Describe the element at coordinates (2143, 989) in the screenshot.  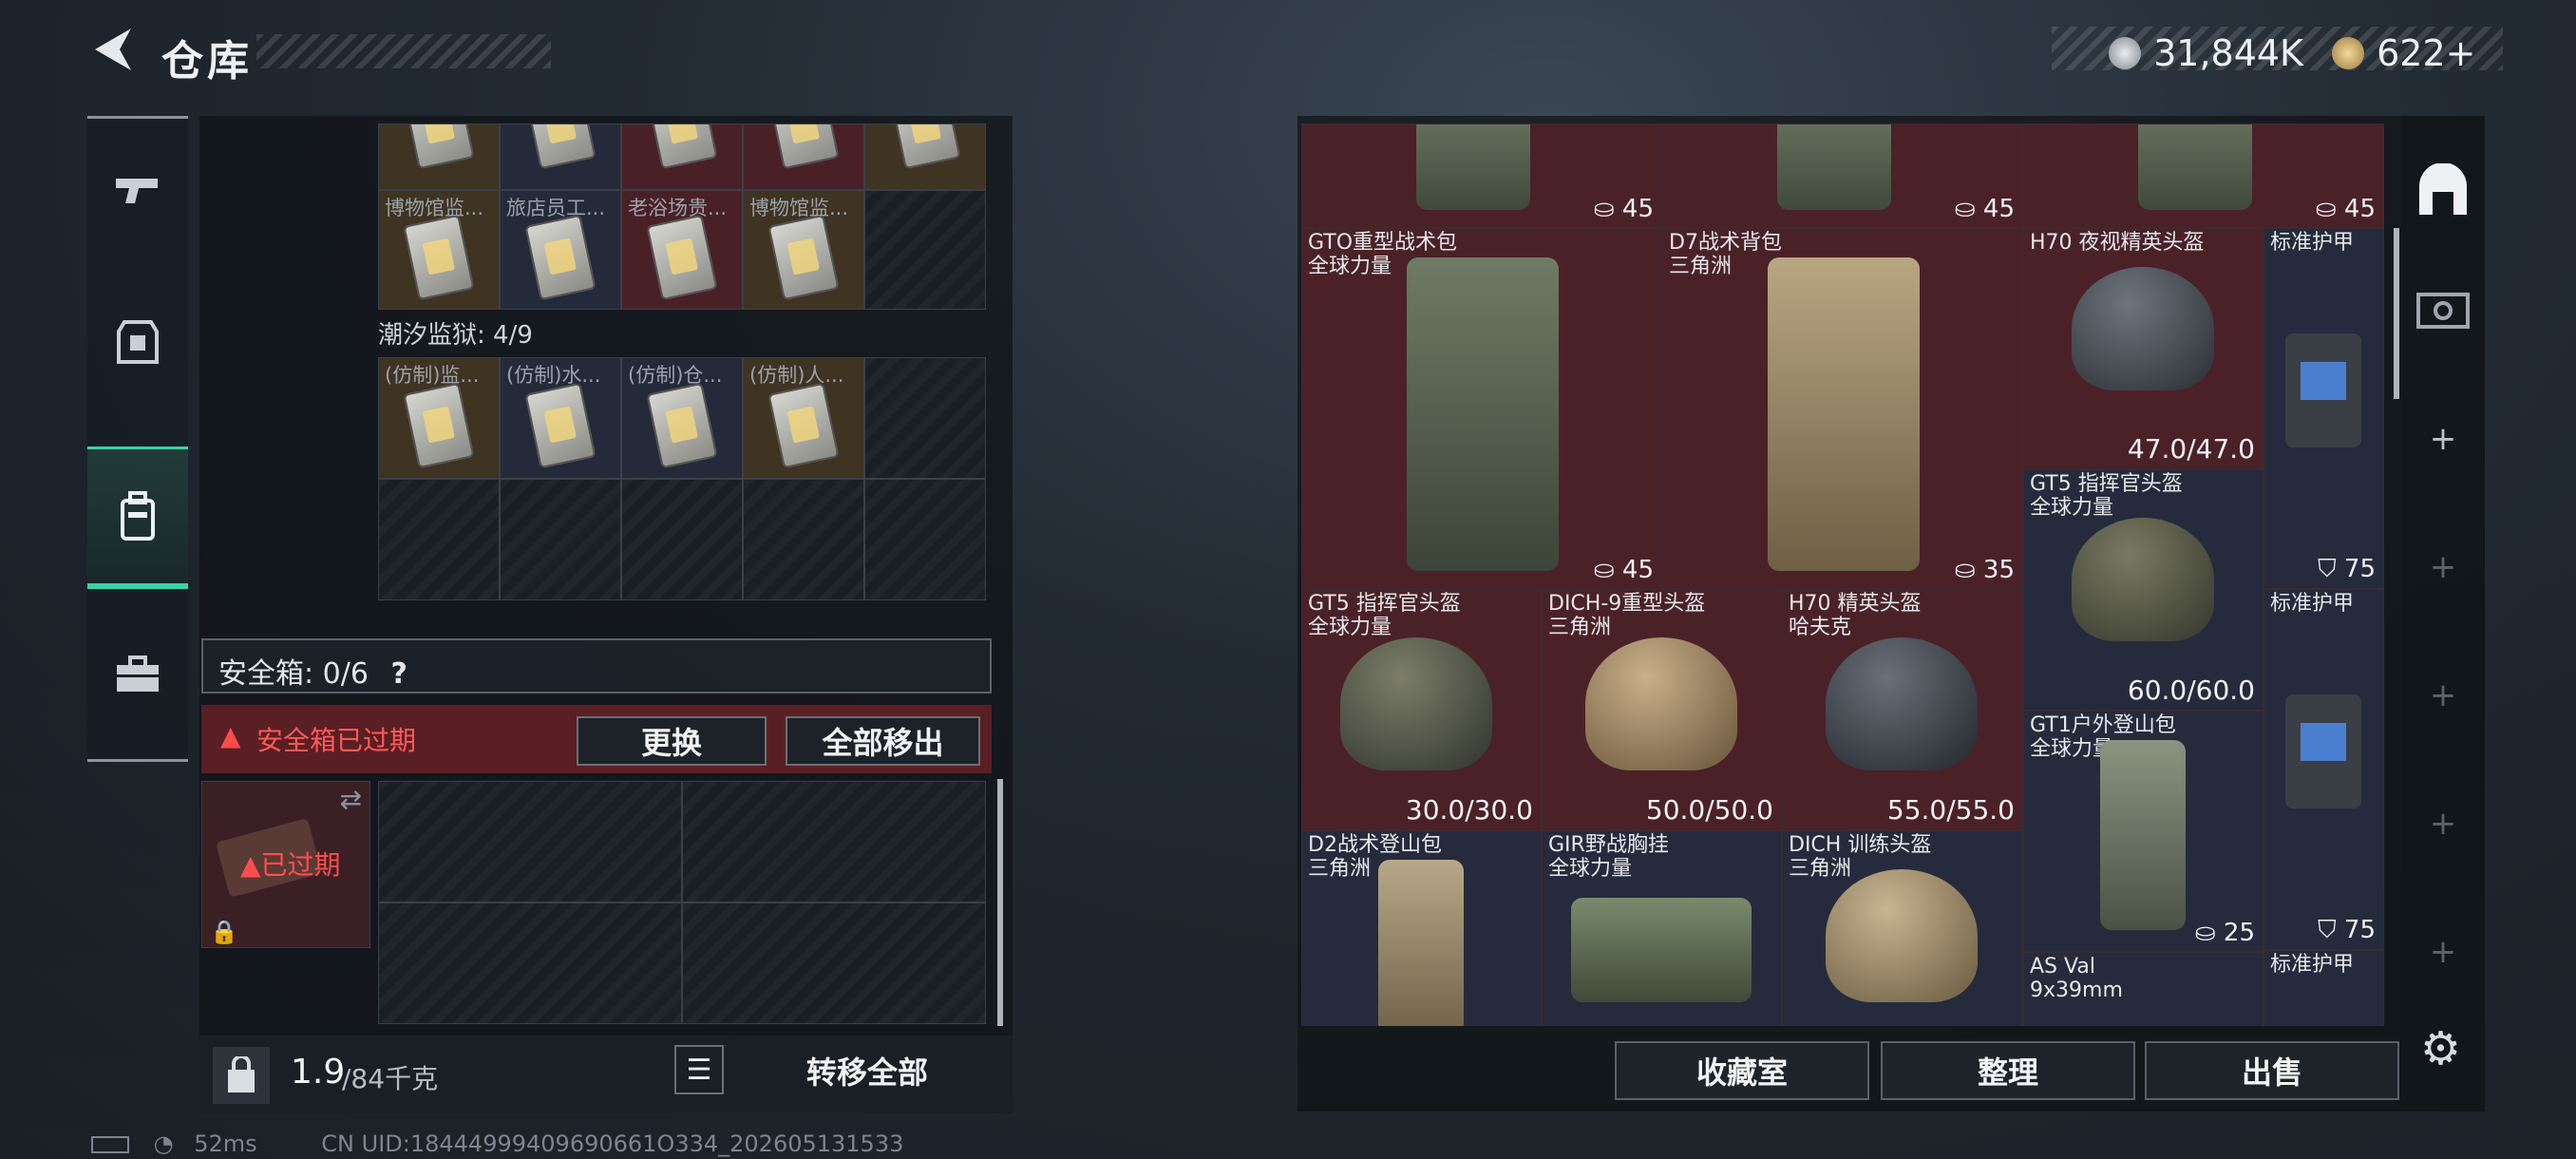
I see `stash-item: AS Val 9x39mm` at that location.